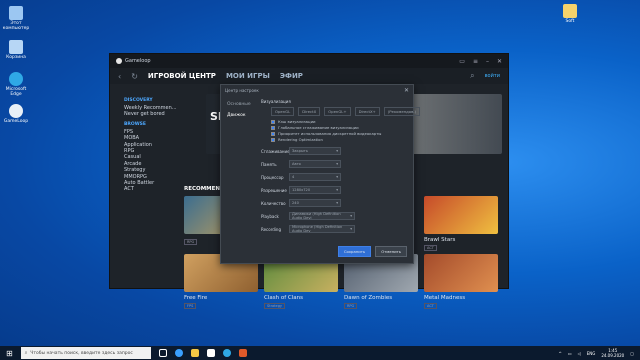 The width and height of the screenshot is (640, 360). Describe the element at coordinates (315, 203) in the screenshot. I see `count-select: 240 ▾` at that location.